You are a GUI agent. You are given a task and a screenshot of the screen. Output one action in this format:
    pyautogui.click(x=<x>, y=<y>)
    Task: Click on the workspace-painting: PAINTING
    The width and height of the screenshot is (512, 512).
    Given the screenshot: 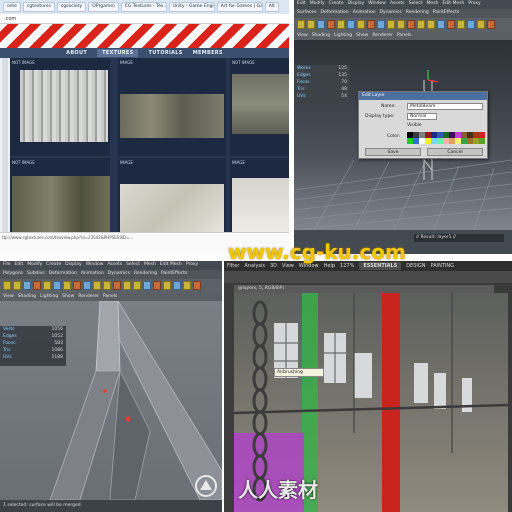 What is the action you would take?
    pyautogui.click(x=442, y=266)
    